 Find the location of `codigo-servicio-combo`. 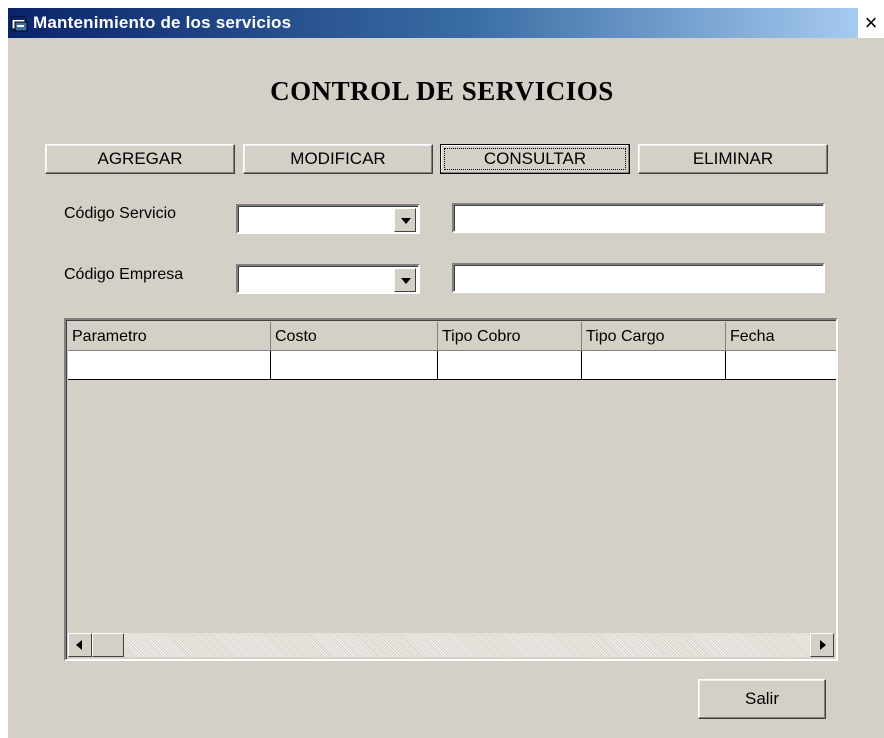

codigo-servicio-combo is located at coordinates (328, 219).